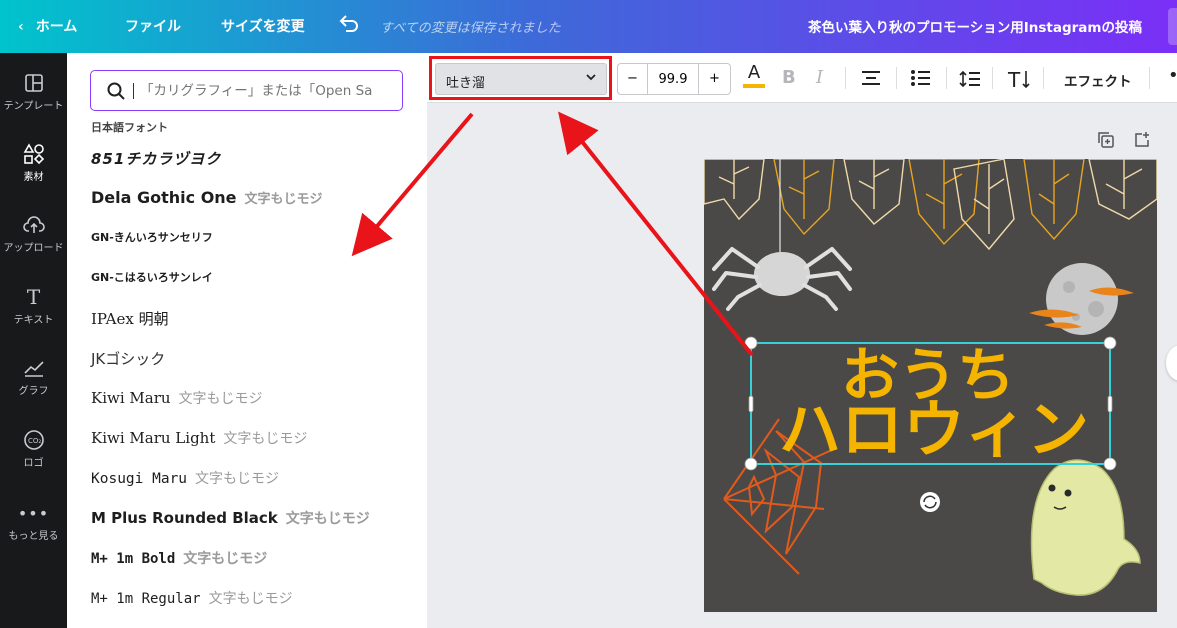  Describe the element at coordinates (33, 297) in the screenshot. I see `text-icon: T` at that location.